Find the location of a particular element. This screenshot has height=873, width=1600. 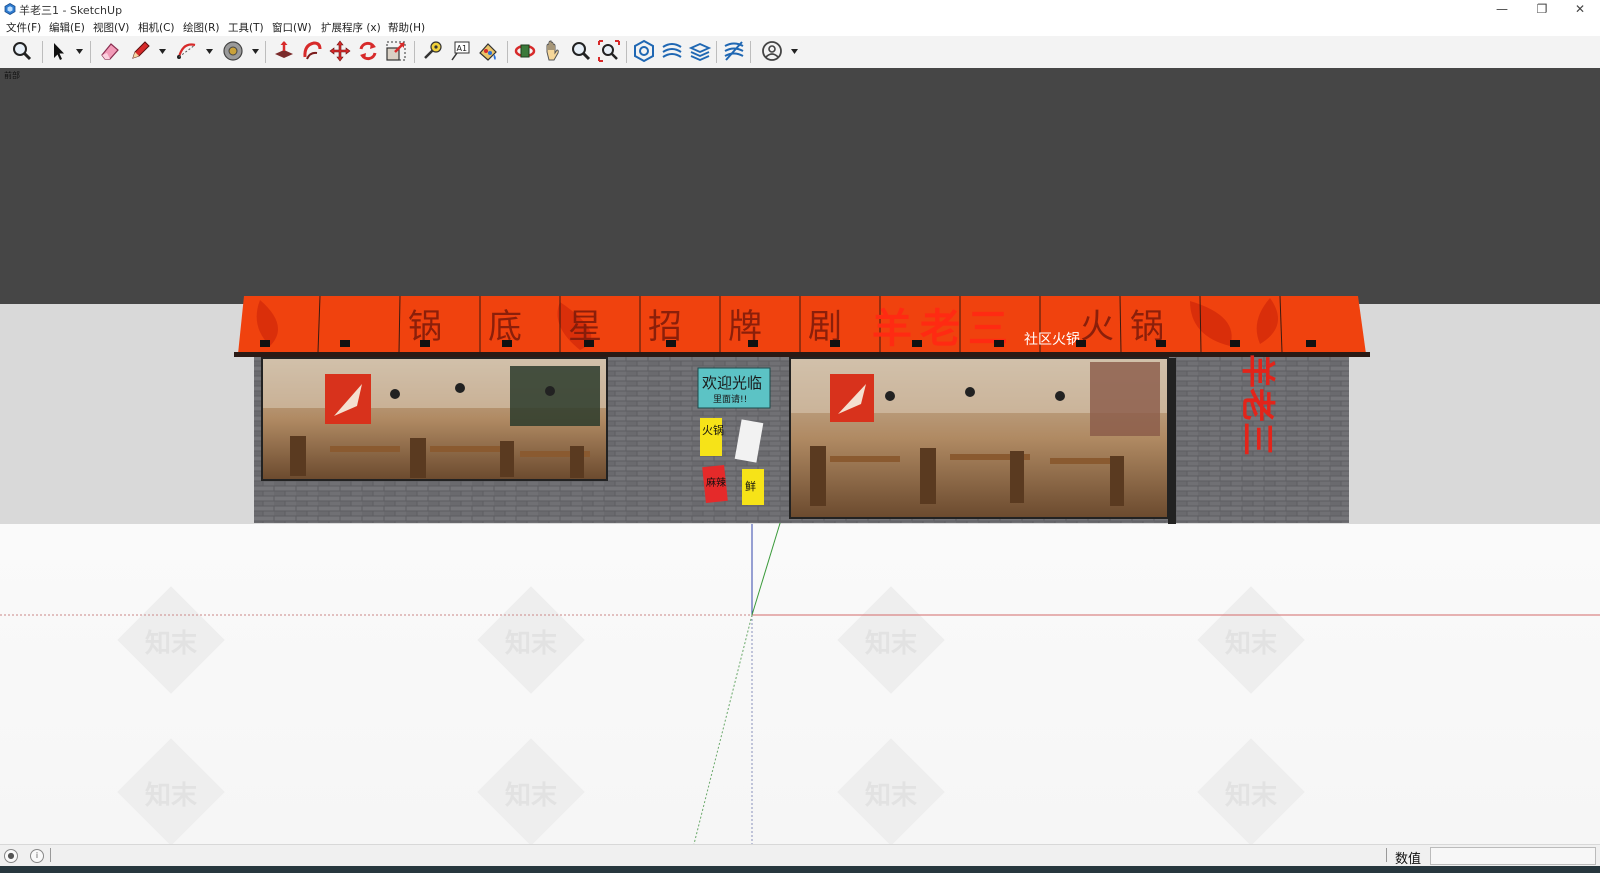

menu-tools: 工具(T) is located at coordinates (246, 27).